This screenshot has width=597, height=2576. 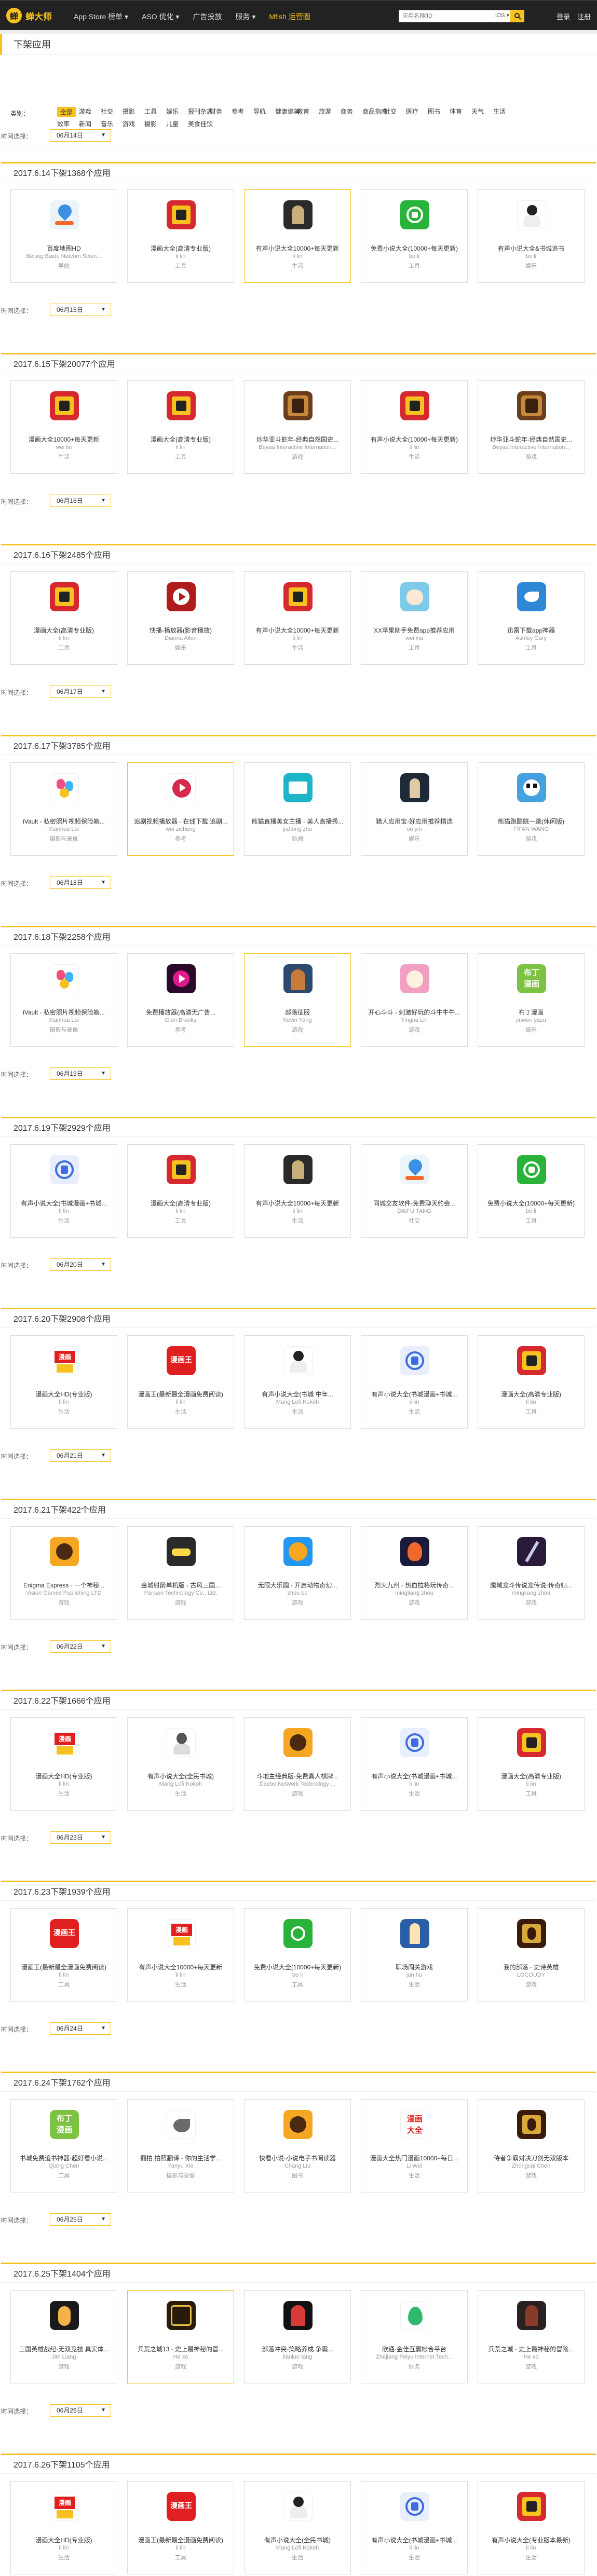 I want to click on date-picker: 06月16日 ▼, so click(x=80, y=501).